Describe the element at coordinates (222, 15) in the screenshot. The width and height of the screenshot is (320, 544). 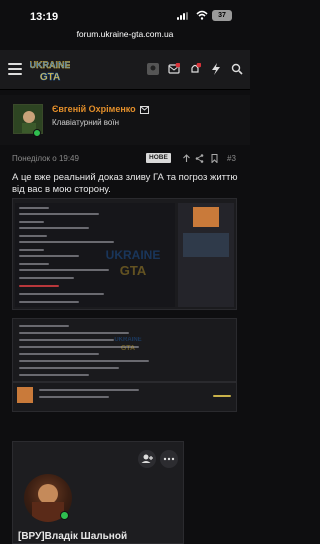
I see `battery-indicator: 37` at that location.